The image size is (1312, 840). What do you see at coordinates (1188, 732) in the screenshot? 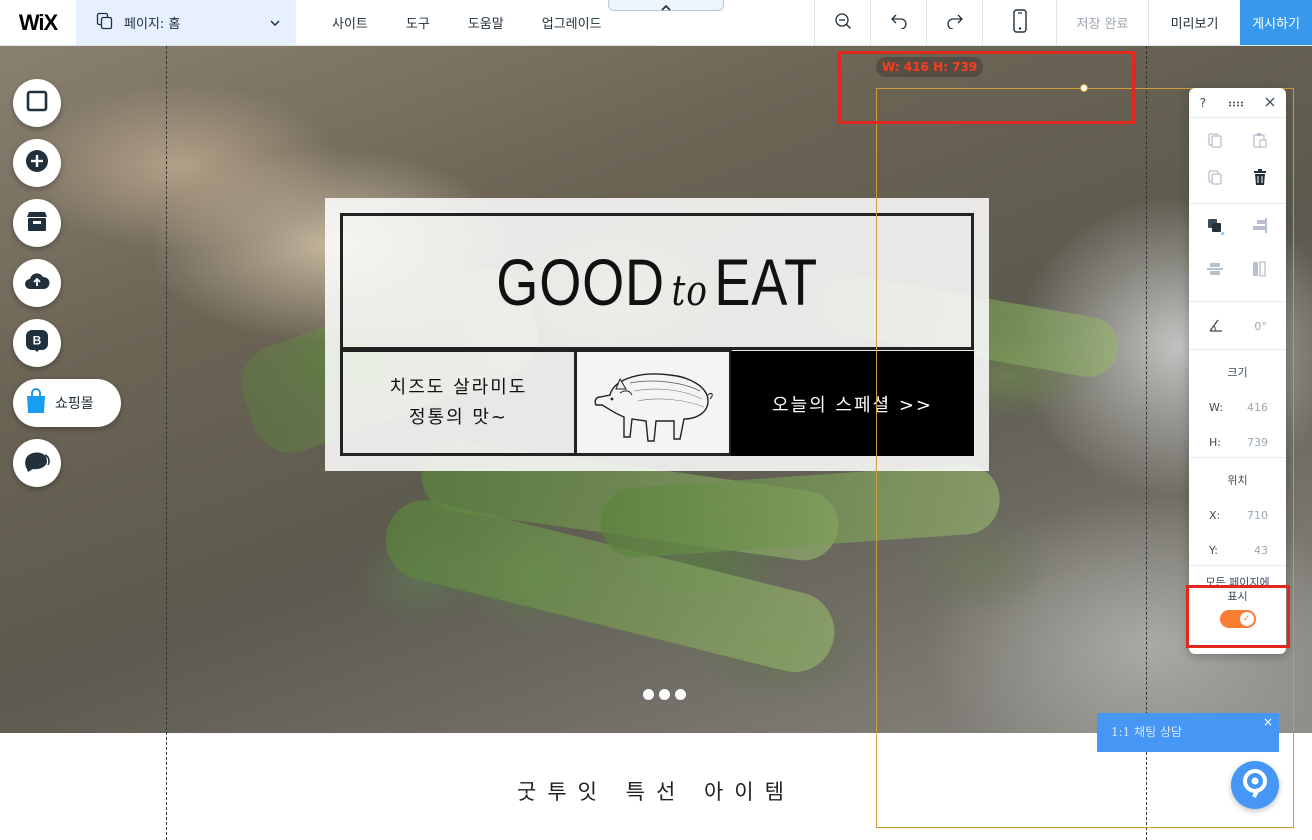
I see `chat-invite-bubble: 1:1 채팅 상담 ×` at bounding box center [1188, 732].